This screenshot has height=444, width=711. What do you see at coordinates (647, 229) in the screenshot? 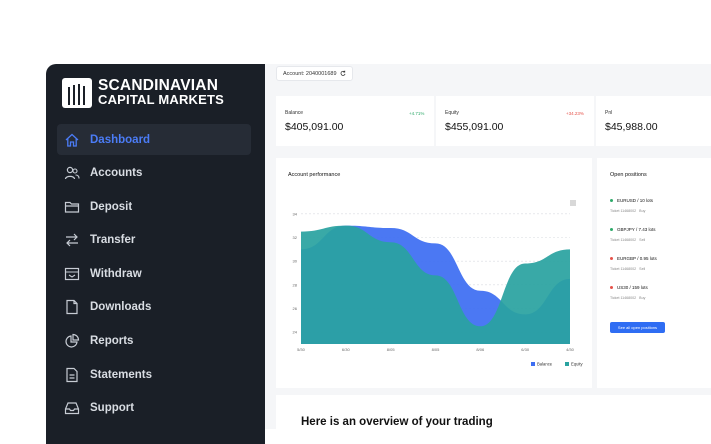
I see `position-lots: 7.43 lots` at bounding box center [647, 229].